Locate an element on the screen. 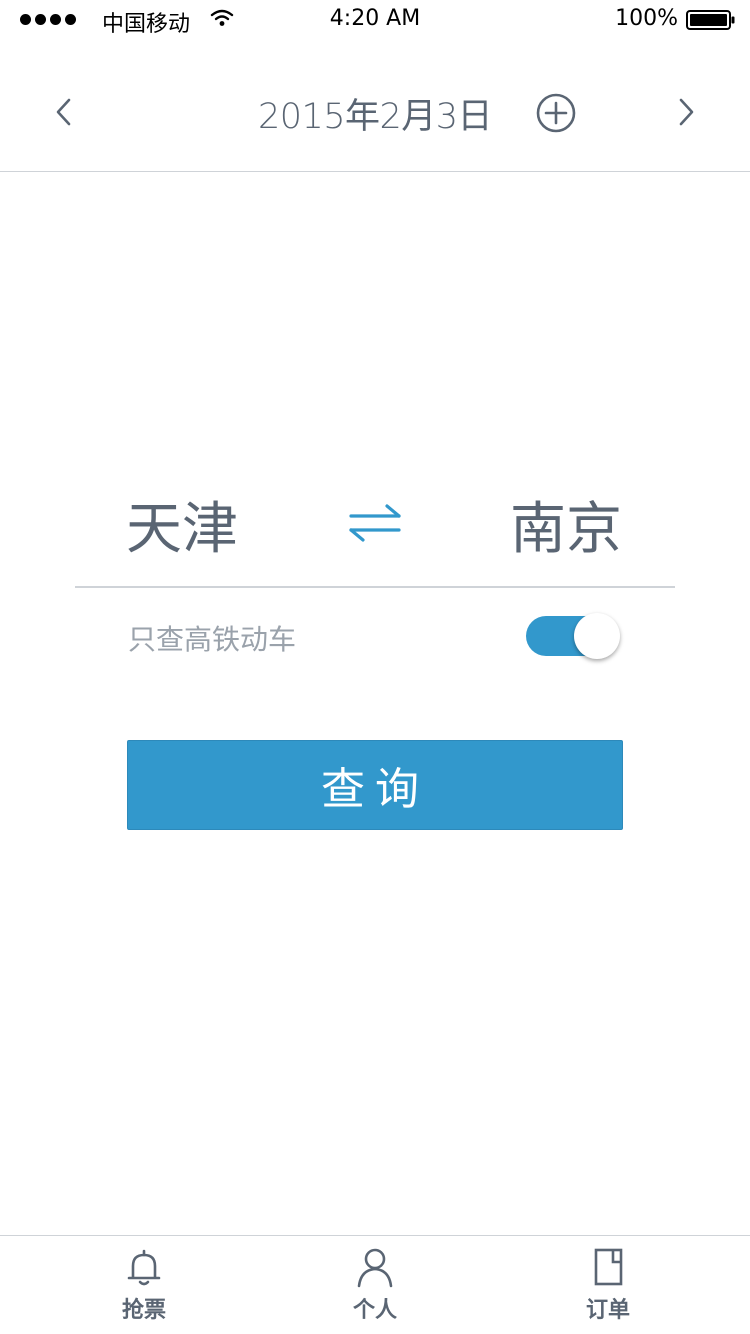 The height and width of the screenshot is (1334, 750). previous-day-button is located at coordinates (64, 112).